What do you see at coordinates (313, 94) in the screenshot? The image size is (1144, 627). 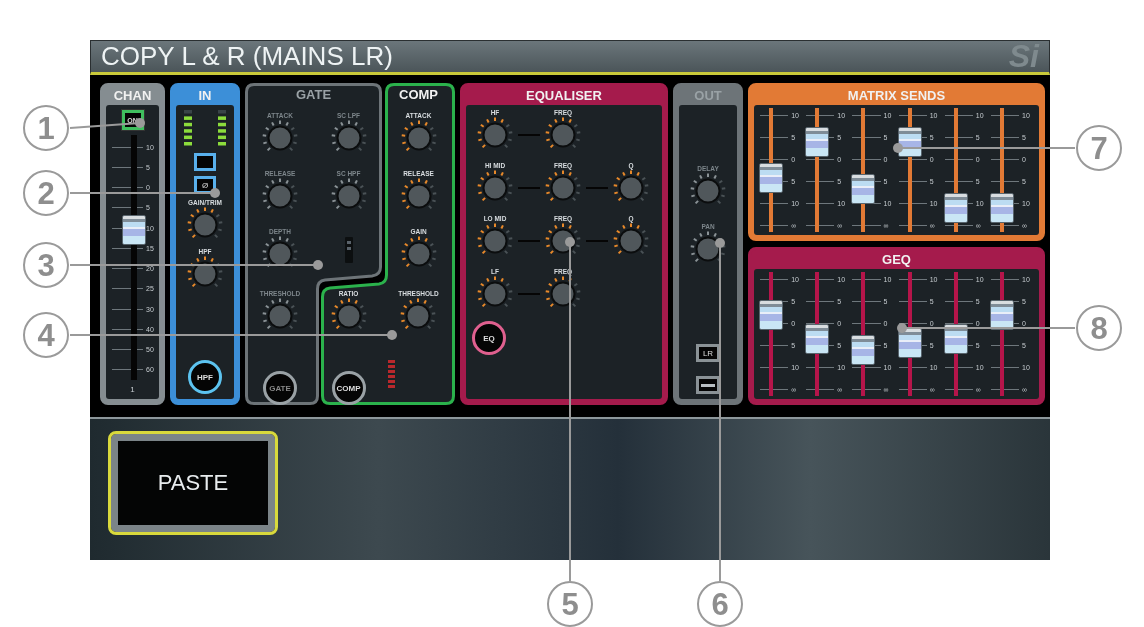 I see `panel-header: GATE` at bounding box center [313, 94].